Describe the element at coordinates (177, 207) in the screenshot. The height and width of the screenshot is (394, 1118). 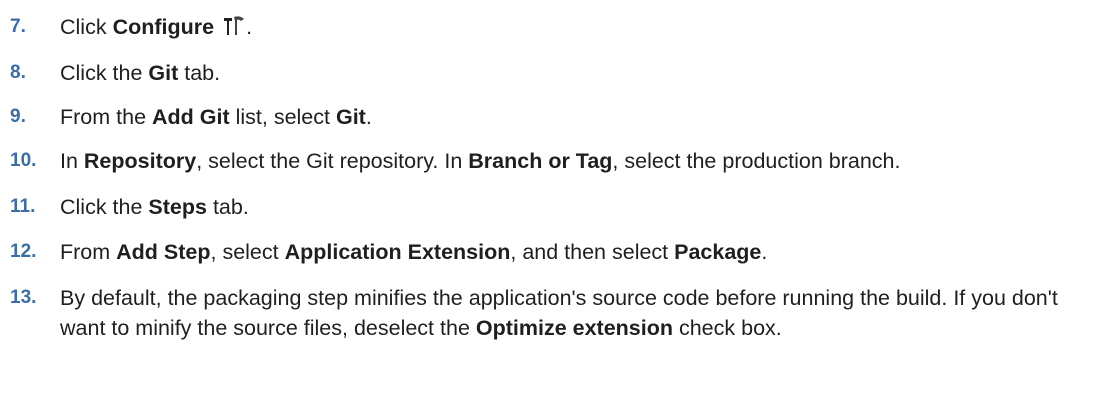
I see `ui-term: Steps` at that location.